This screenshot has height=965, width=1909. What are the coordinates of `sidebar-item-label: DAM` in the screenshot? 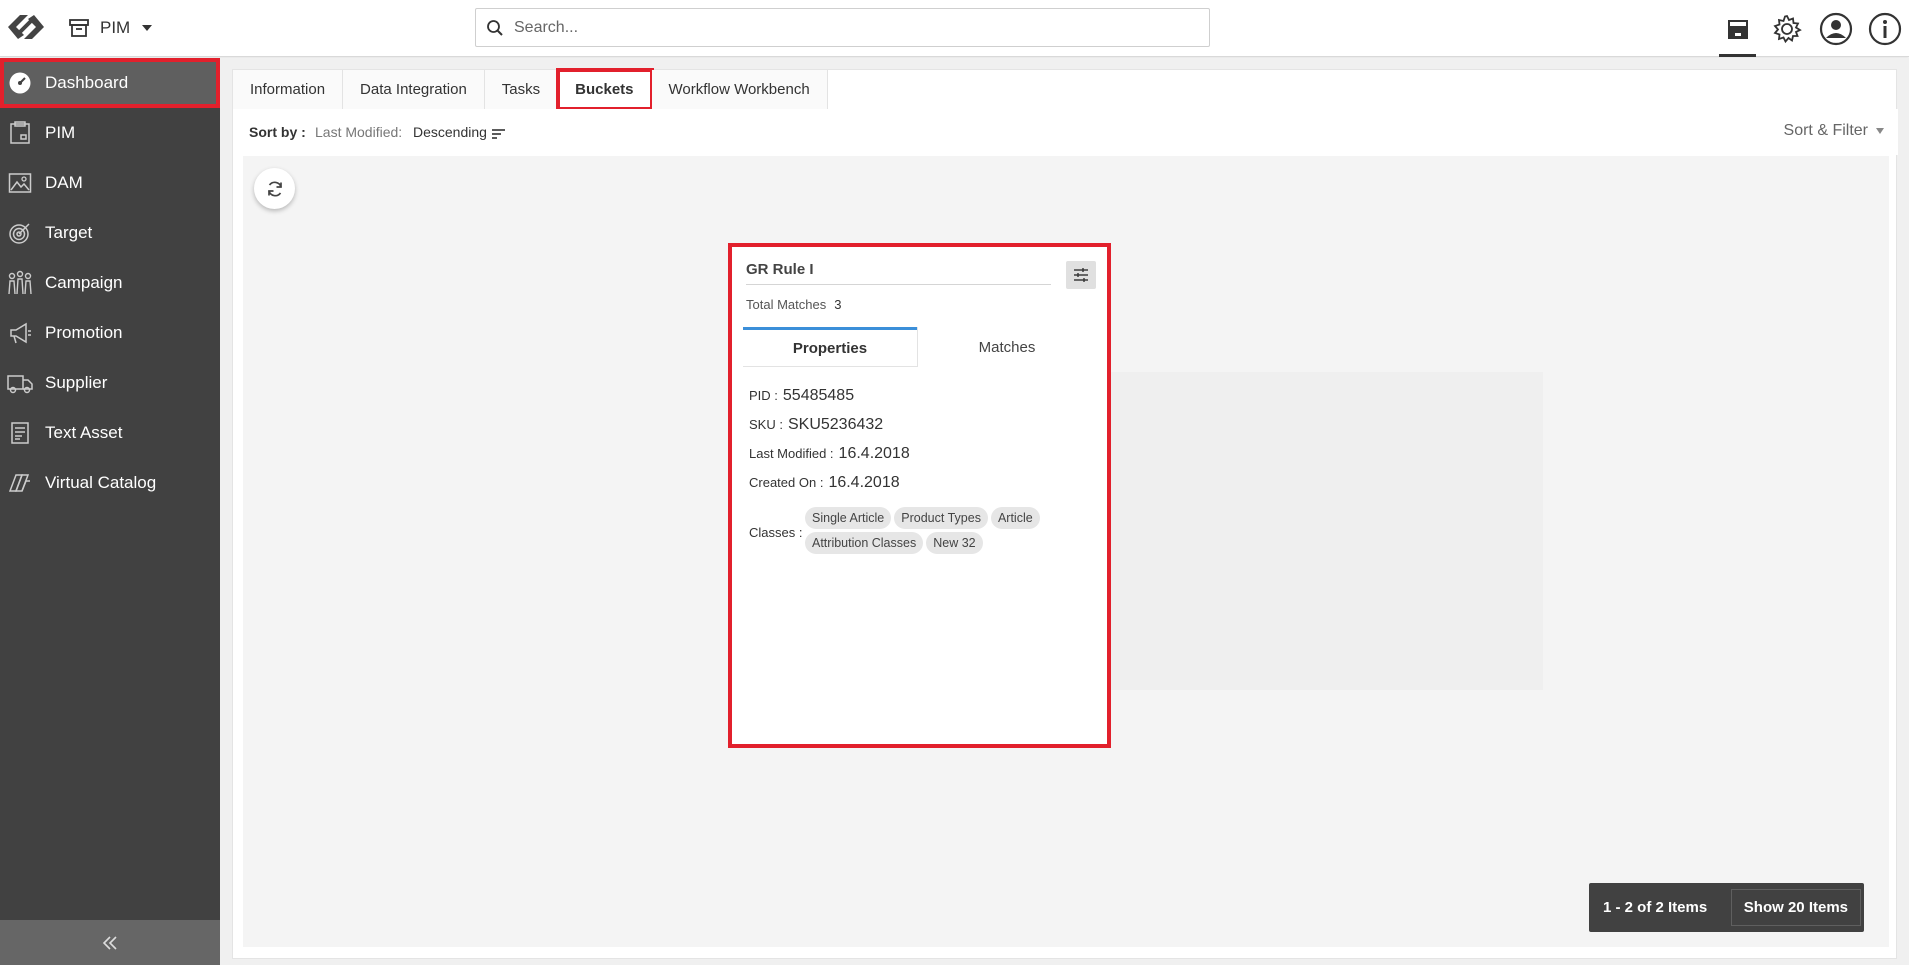 It's located at (64, 182).